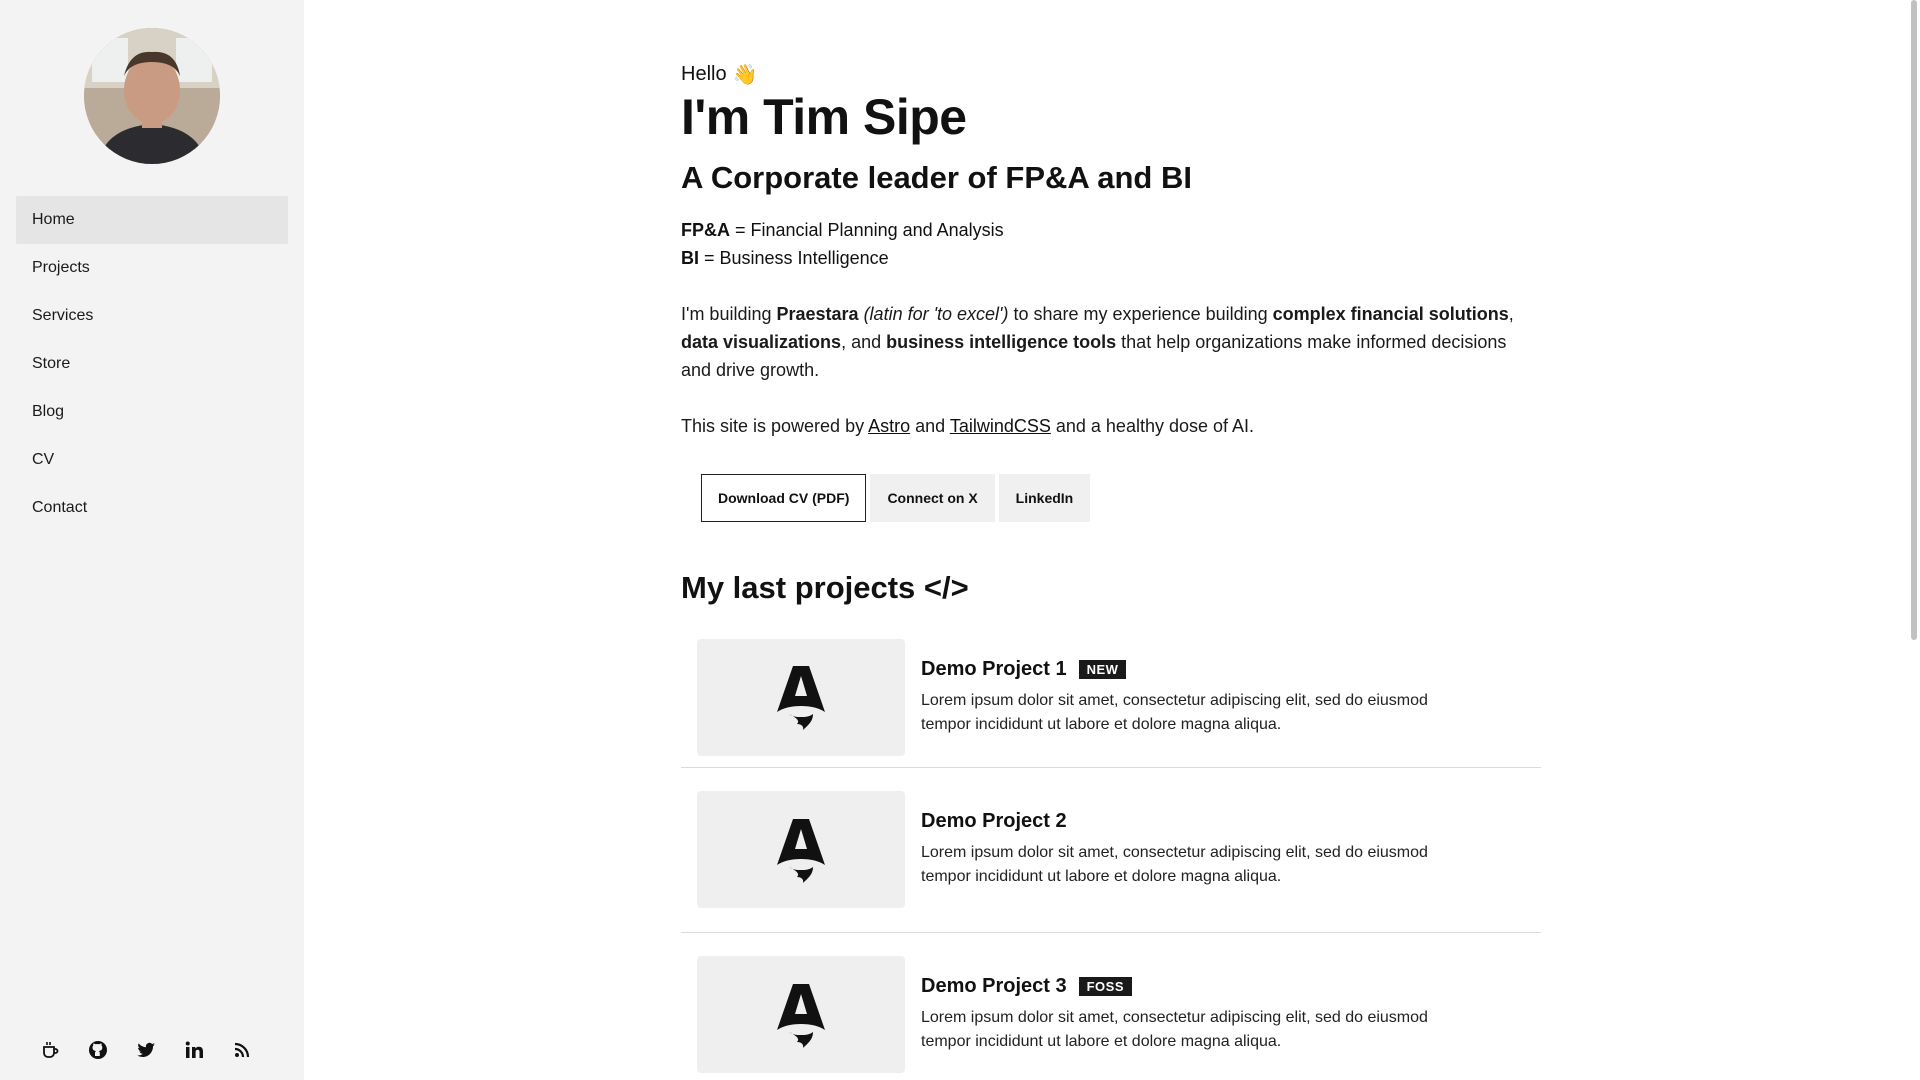 This screenshot has width=1920, height=1080. What do you see at coordinates (1044, 497) in the screenshot?
I see `linkedin-button: LinkedIn` at bounding box center [1044, 497].